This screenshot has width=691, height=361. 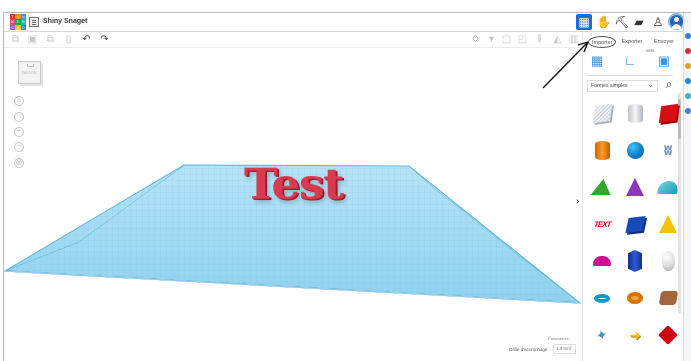 I want to click on tube-shape-icon, so click(x=635, y=298).